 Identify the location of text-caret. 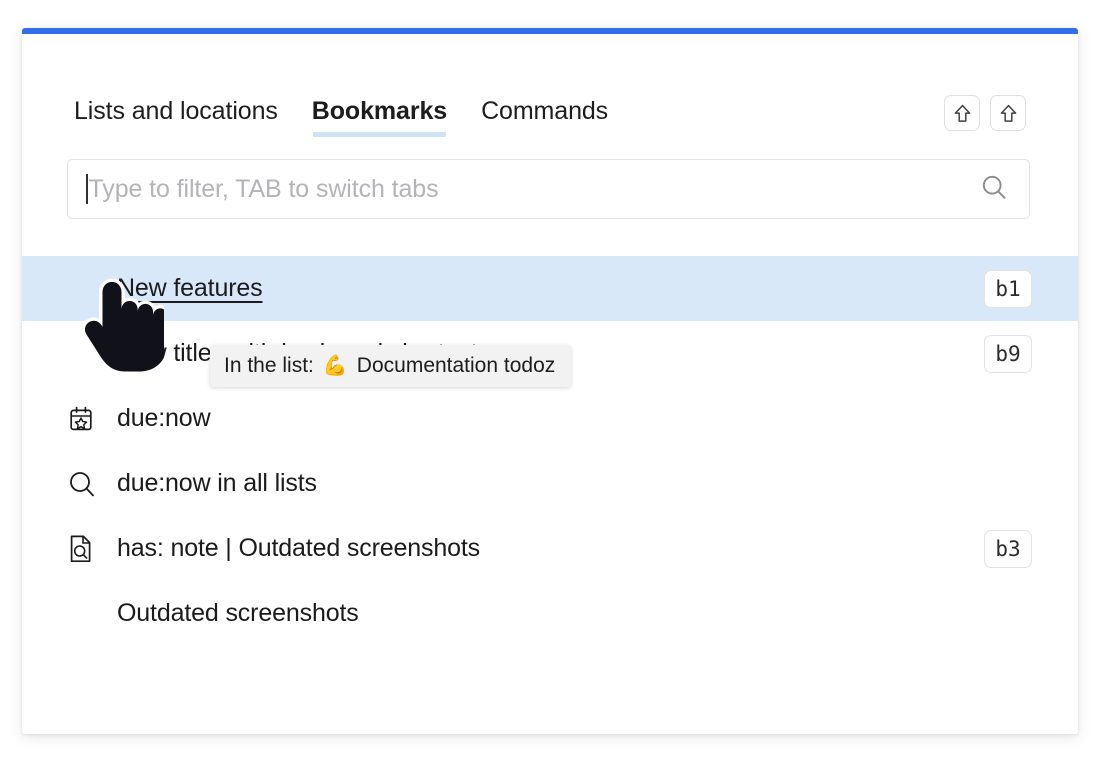
(87, 189).